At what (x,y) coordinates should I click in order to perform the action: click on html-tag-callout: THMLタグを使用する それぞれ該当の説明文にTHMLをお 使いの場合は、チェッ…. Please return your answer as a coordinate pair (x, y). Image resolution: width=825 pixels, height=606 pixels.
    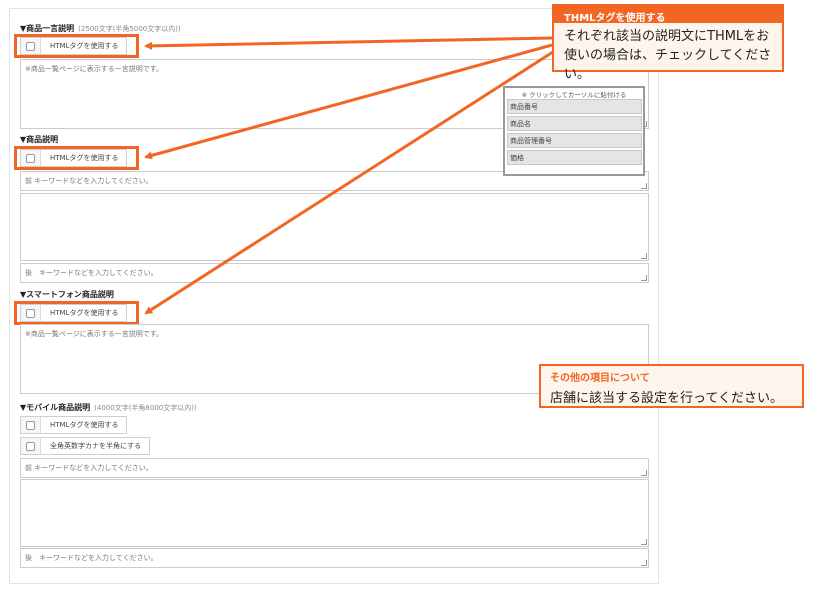
    Looking at the image, I should click on (668, 43).